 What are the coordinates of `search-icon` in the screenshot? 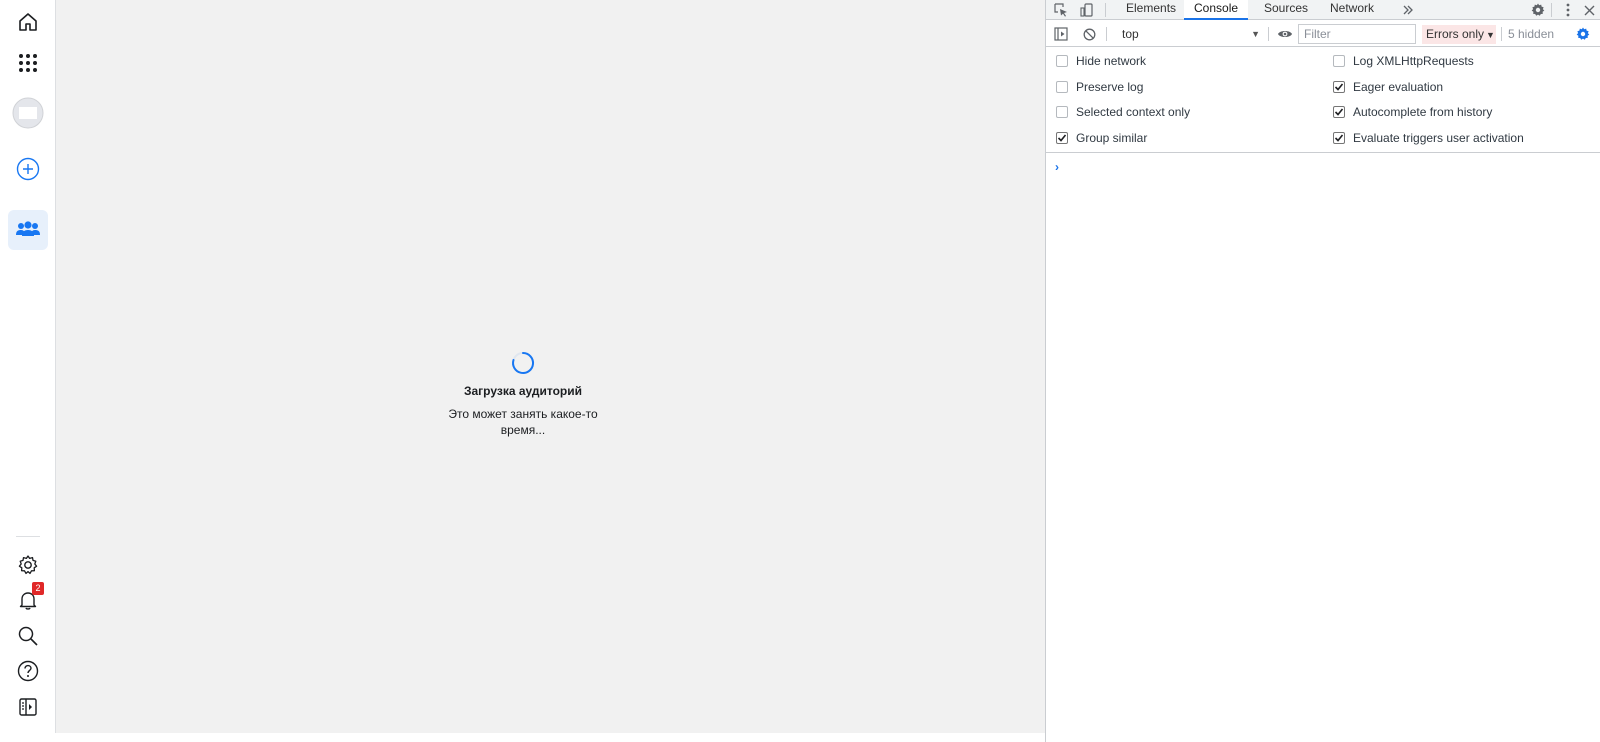 It's located at (28, 636).